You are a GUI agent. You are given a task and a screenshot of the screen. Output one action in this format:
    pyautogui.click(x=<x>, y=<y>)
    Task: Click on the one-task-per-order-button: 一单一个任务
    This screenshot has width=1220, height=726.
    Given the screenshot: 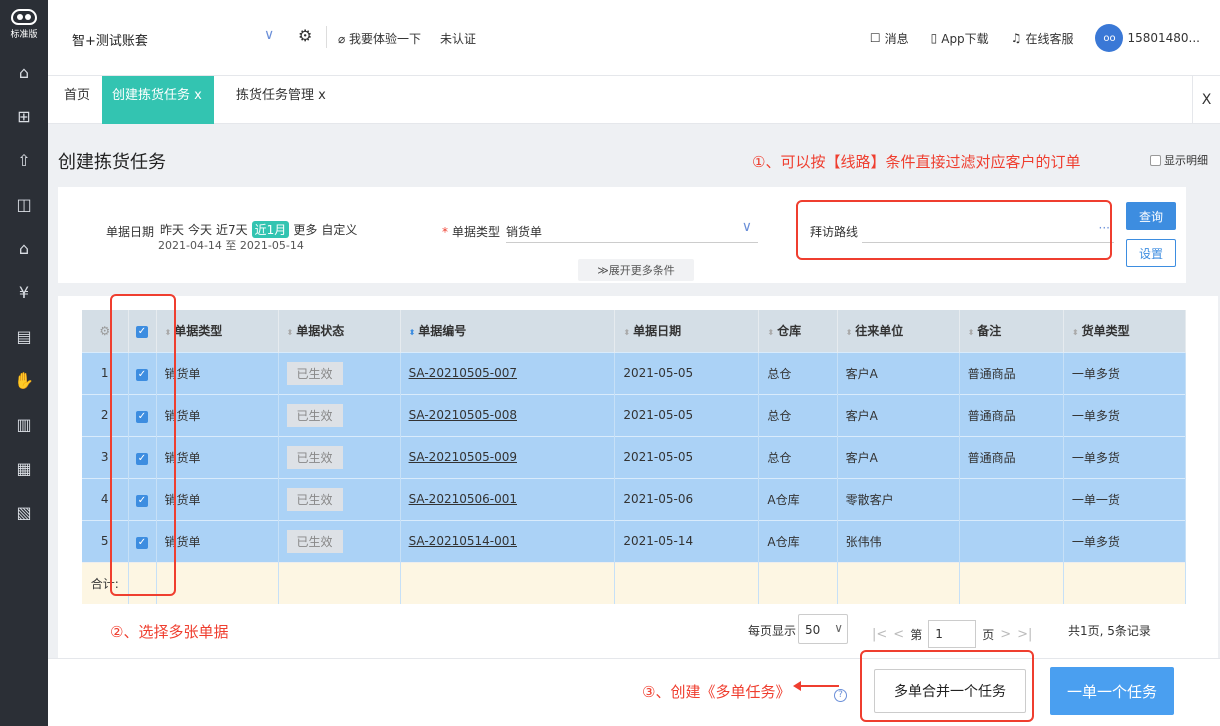 What is the action you would take?
    pyautogui.click(x=1112, y=691)
    